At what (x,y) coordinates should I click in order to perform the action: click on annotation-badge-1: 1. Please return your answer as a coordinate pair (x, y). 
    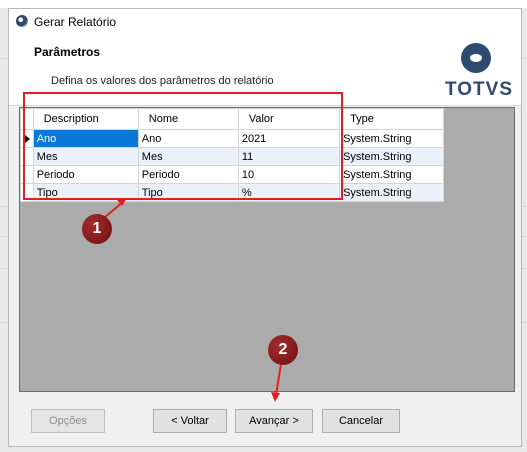
    Looking at the image, I should click on (97, 229).